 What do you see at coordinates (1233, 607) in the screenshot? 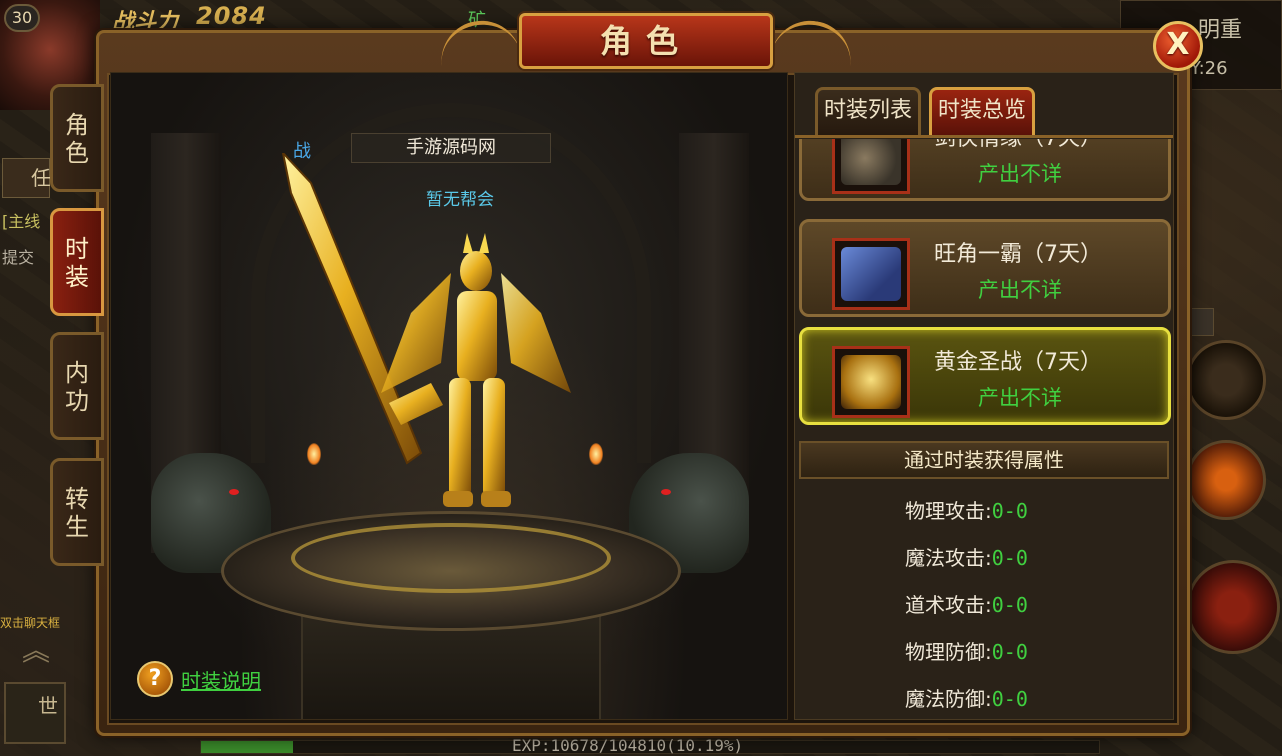
I see `attack-button` at bounding box center [1233, 607].